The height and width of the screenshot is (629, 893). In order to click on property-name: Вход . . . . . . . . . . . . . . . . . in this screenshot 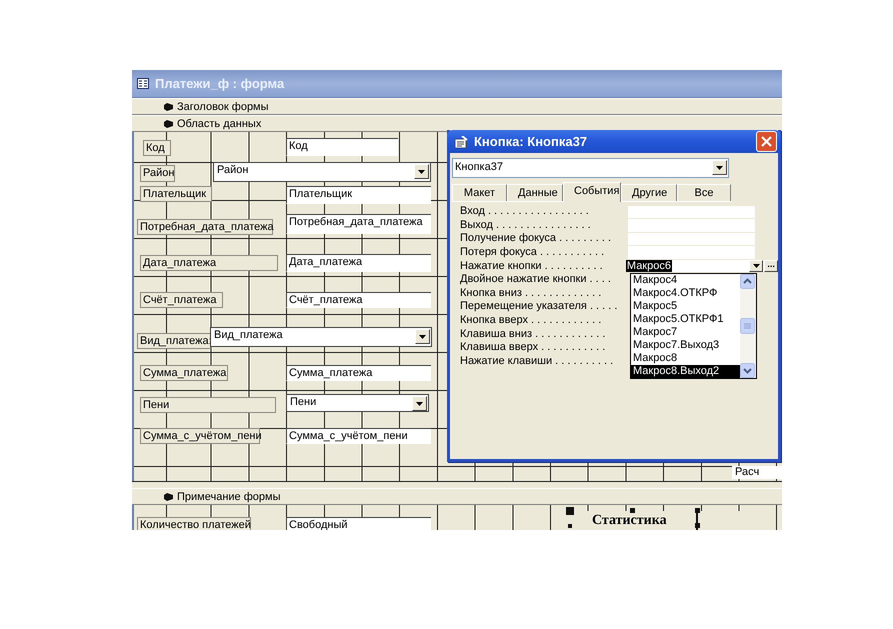, I will do `click(525, 211)`.